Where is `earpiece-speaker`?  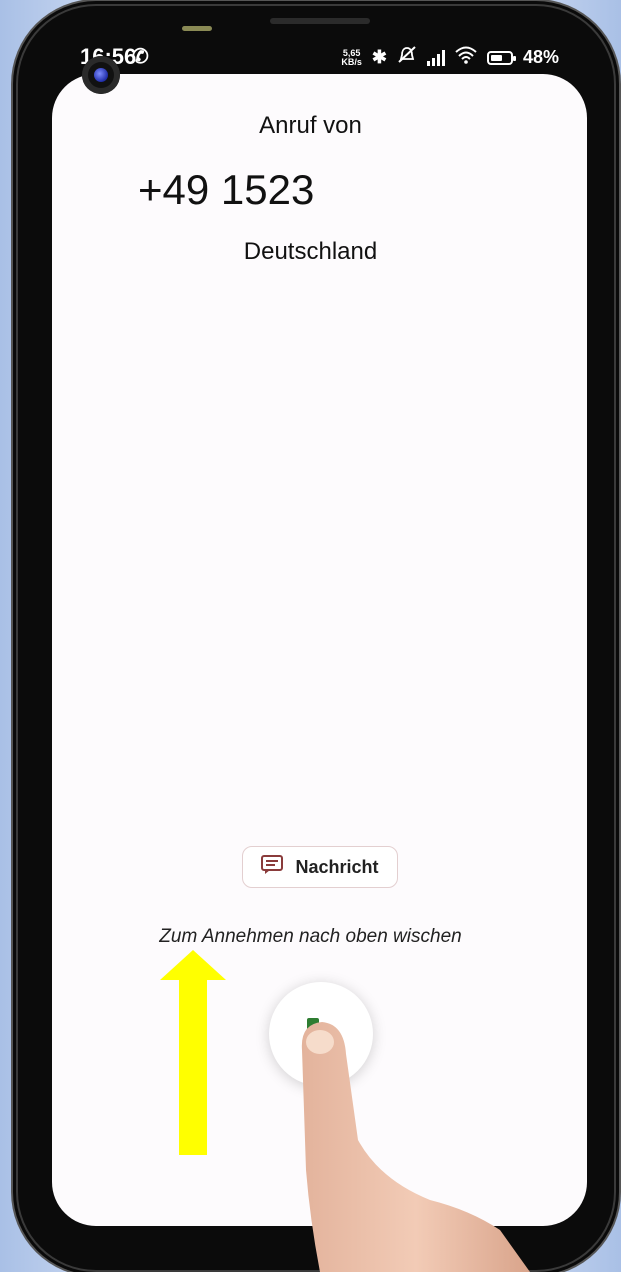 earpiece-speaker is located at coordinates (320, 21).